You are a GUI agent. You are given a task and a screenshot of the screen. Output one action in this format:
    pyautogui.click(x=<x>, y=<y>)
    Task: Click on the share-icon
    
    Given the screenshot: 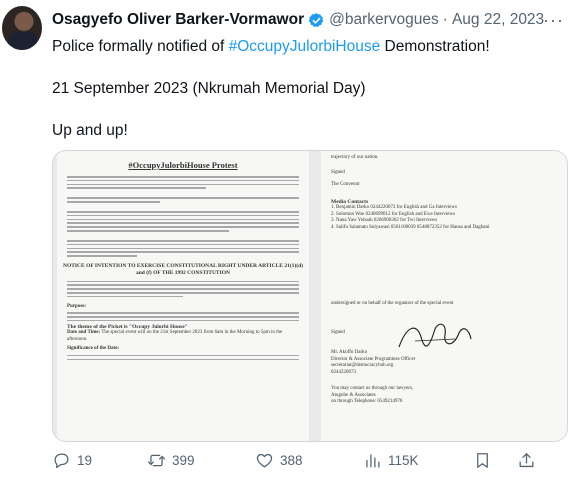 What is the action you would take?
    pyautogui.click(x=526, y=459)
    